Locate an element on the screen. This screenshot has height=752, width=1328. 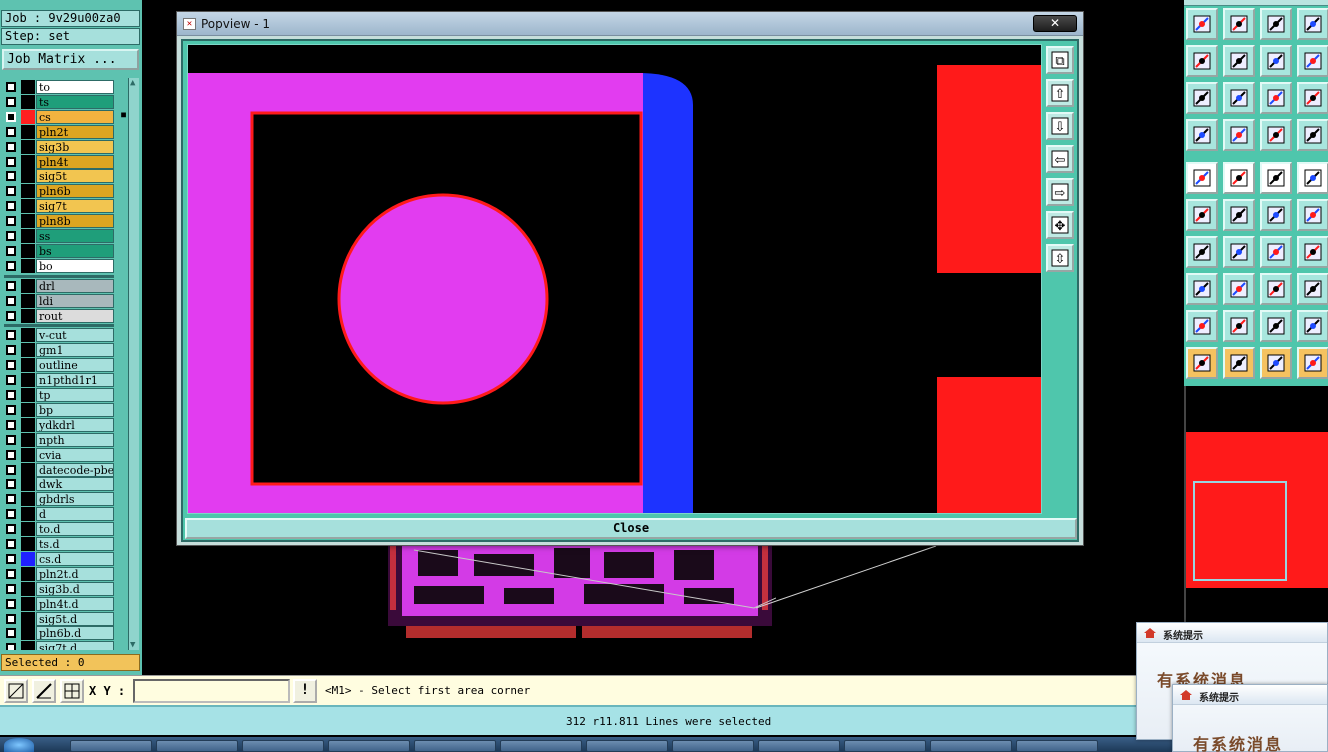
layer-name: ts is located at coordinates (75, 101).